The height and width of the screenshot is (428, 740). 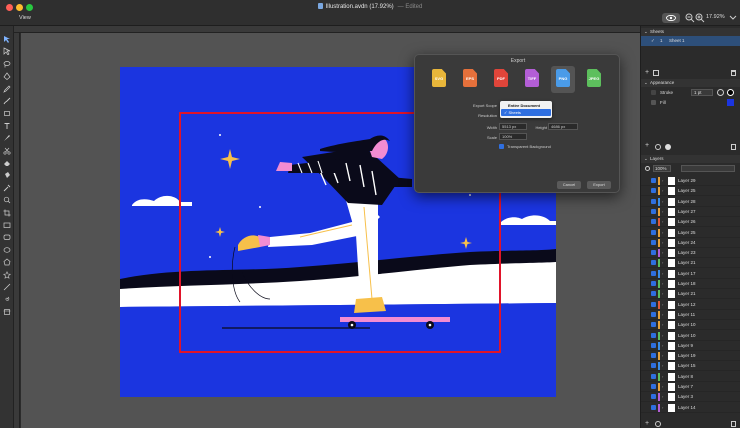 I want to click on add-layer-icon: +, so click(x=647, y=423).